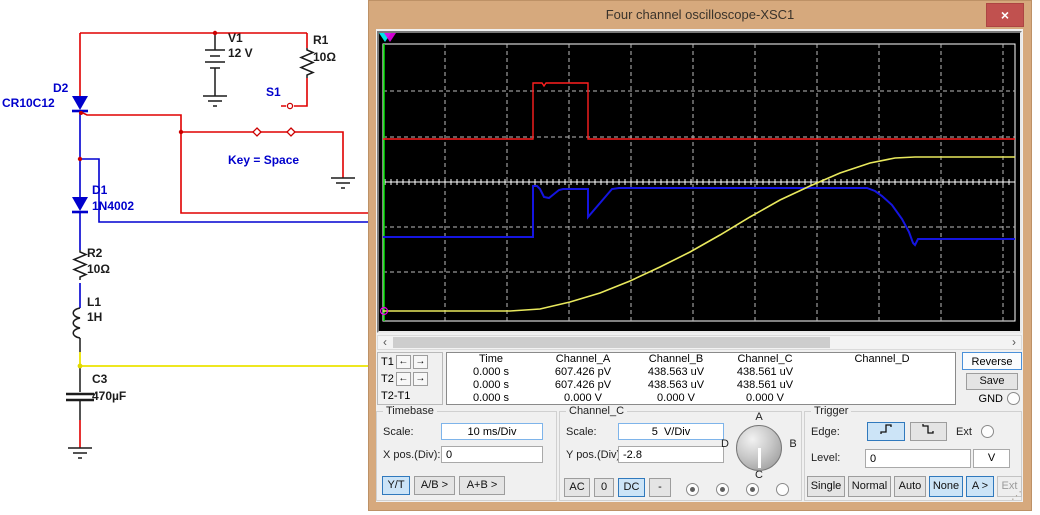 The height and width of the screenshot is (515, 1040). Describe the element at coordinates (611, 342) in the screenshot. I see `scrollbar-thumb` at that location.